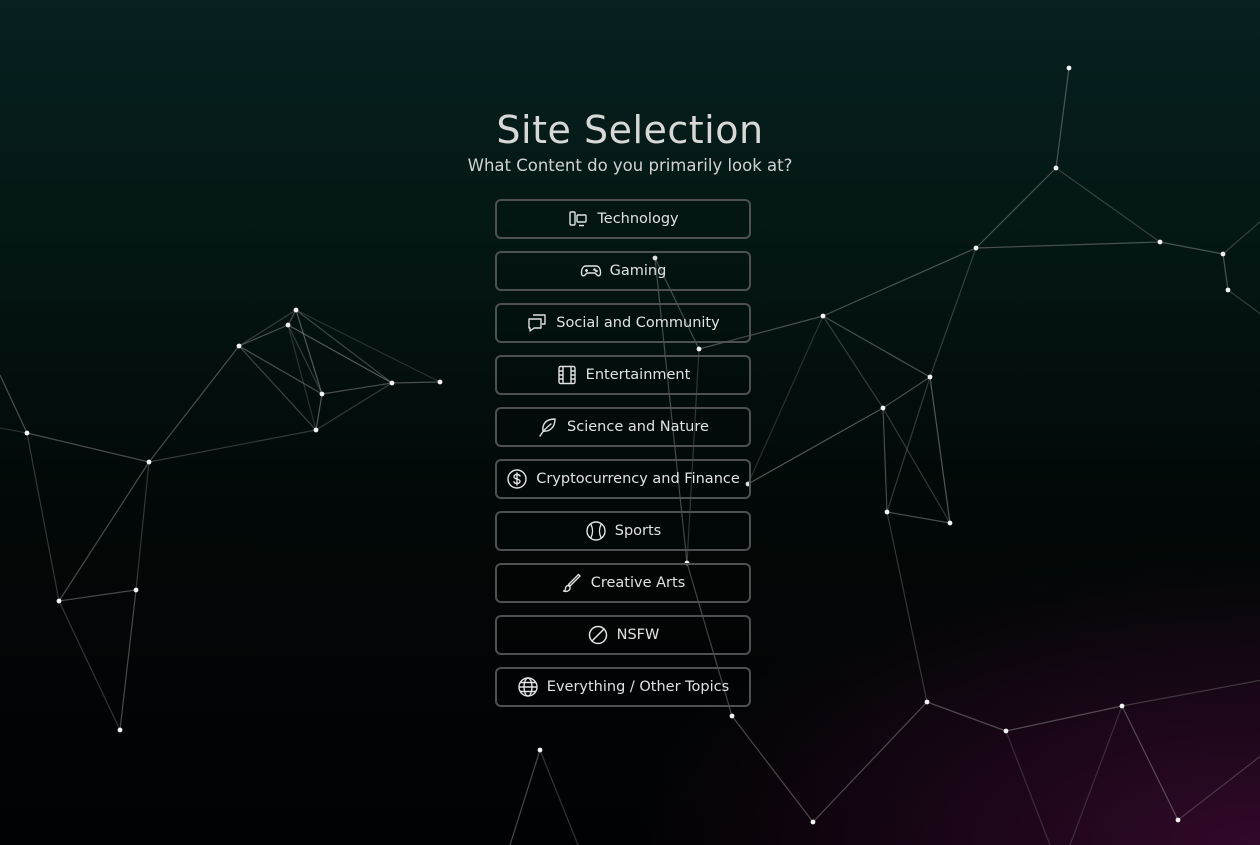 The height and width of the screenshot is (845, 1260). I want to click on option-gaming: Gaming, so click(623, 271).